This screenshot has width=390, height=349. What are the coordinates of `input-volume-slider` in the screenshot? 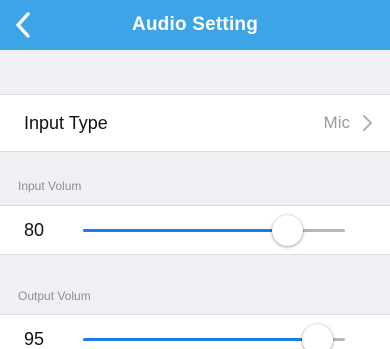 It's located at (214, 230).